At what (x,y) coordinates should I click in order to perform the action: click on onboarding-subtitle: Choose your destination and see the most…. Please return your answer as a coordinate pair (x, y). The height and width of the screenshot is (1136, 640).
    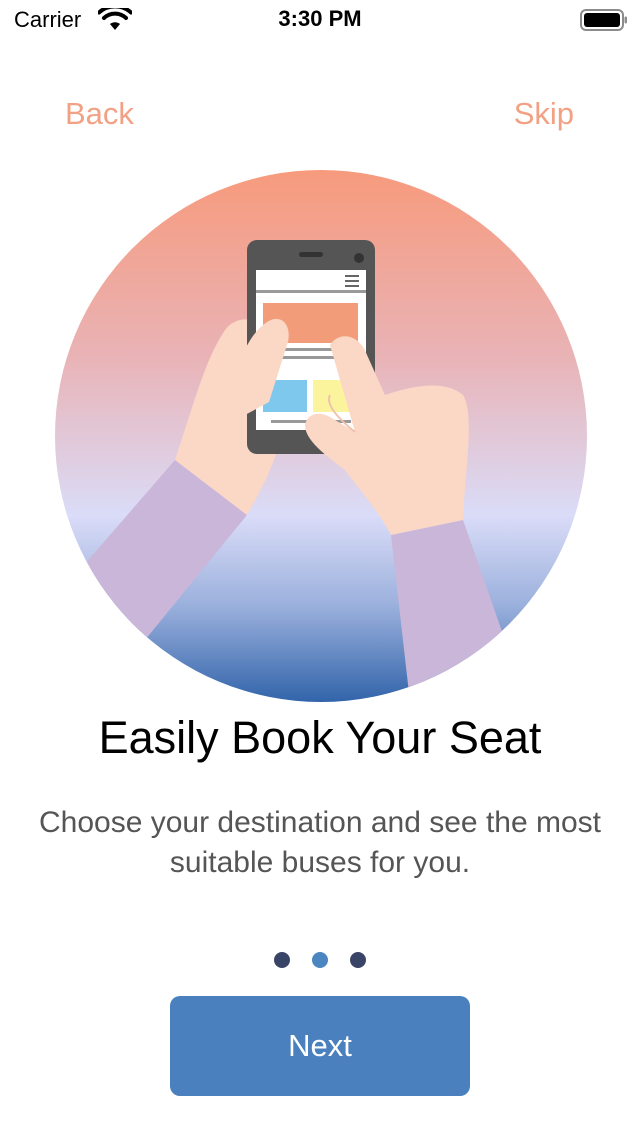
    Looking at the image, I should click on (320, 842).